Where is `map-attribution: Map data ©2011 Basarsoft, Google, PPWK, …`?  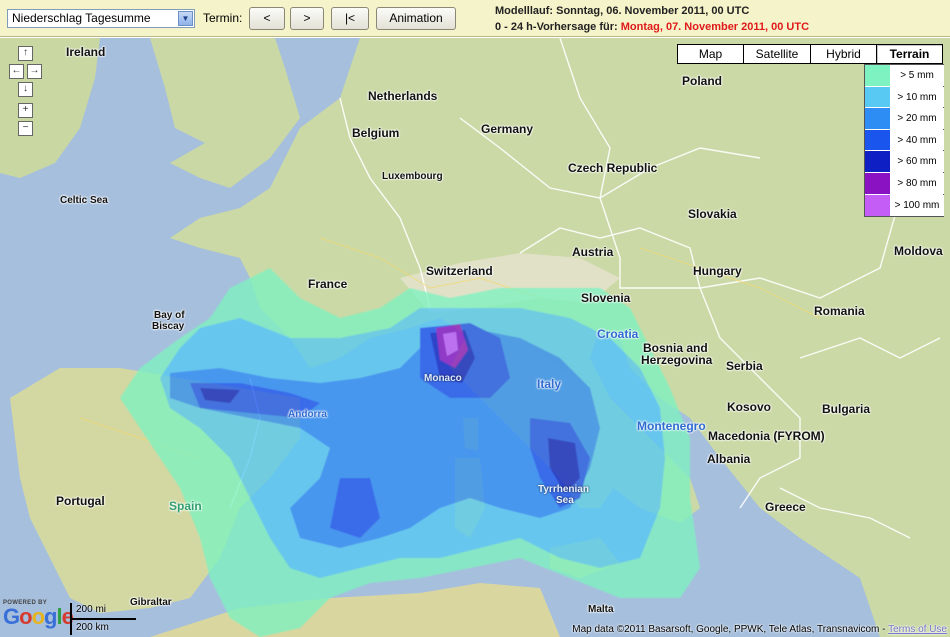
map-attribution: Map data ©2011 Basarsoft, Google, PPWK, … is located at coordinates (759, 629).